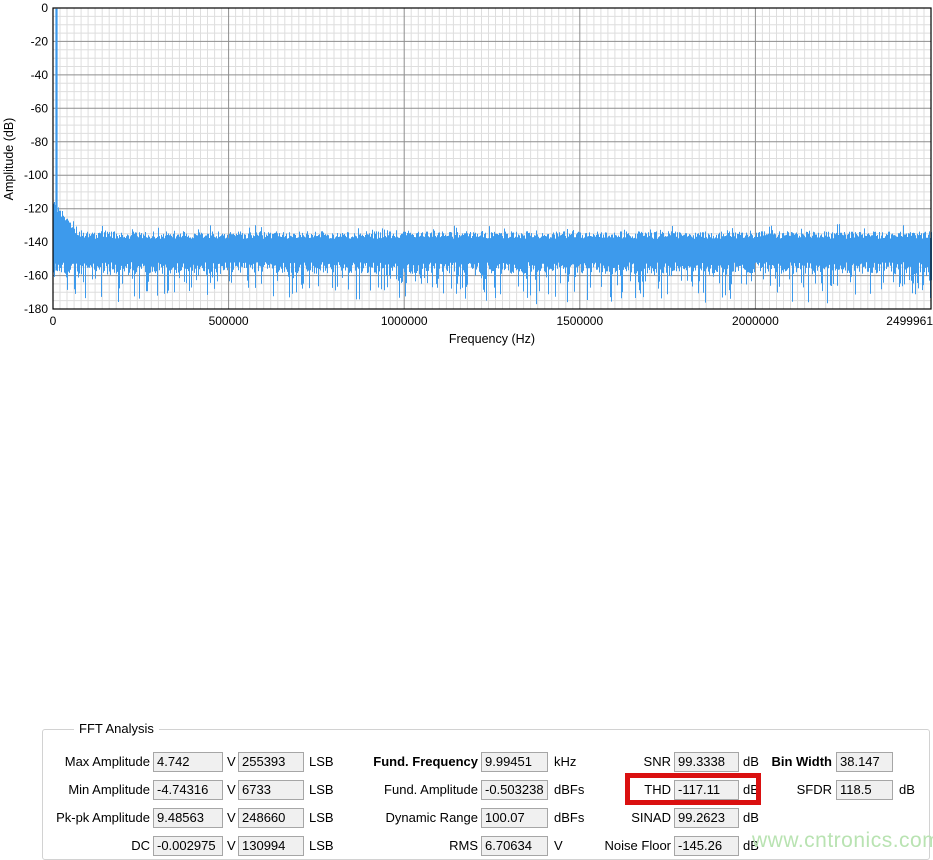 The image size is (933, 860). Describe the element at coordinates (271, 762) in the screenshot. I see `max-amplitude-lsb-field: 255393` at that location.